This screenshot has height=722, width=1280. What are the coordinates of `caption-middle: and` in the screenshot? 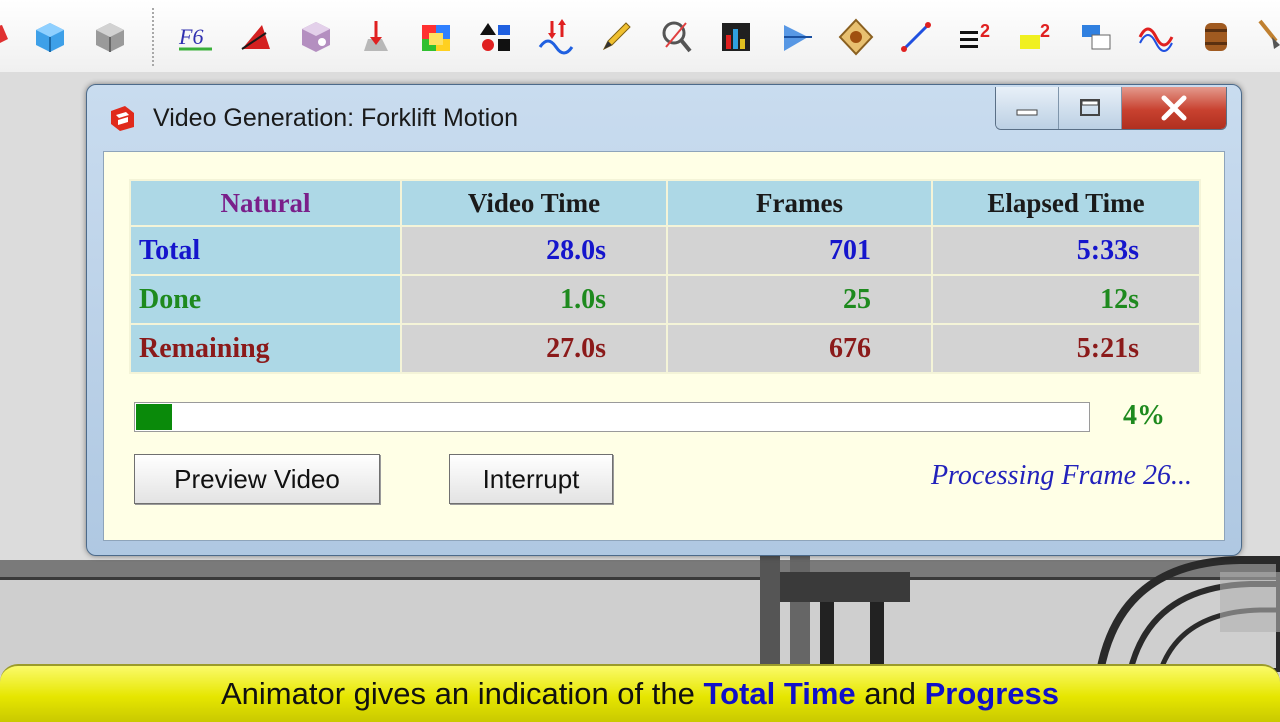 It's located at (890, 693).